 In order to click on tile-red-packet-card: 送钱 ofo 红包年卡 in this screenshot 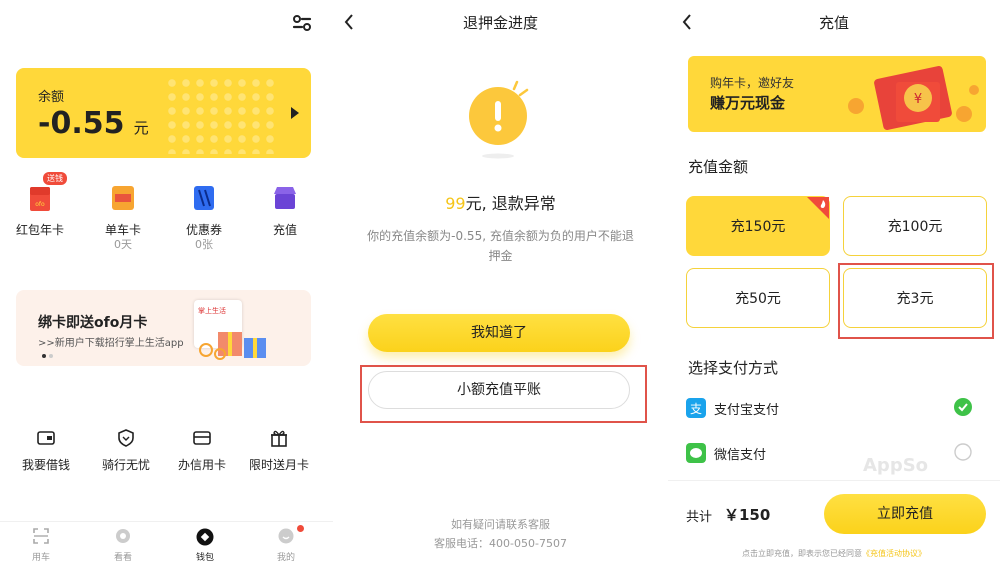, I will do `click(40, 213)`.